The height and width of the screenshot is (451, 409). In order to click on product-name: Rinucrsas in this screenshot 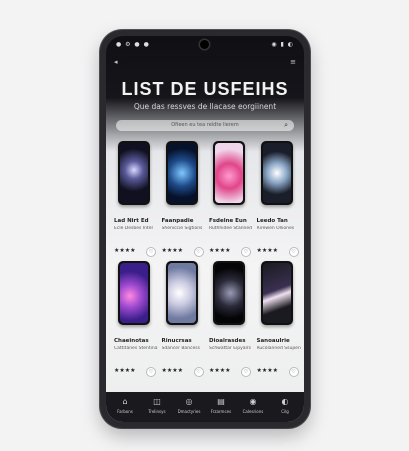, I will do `click(176, 341)`.